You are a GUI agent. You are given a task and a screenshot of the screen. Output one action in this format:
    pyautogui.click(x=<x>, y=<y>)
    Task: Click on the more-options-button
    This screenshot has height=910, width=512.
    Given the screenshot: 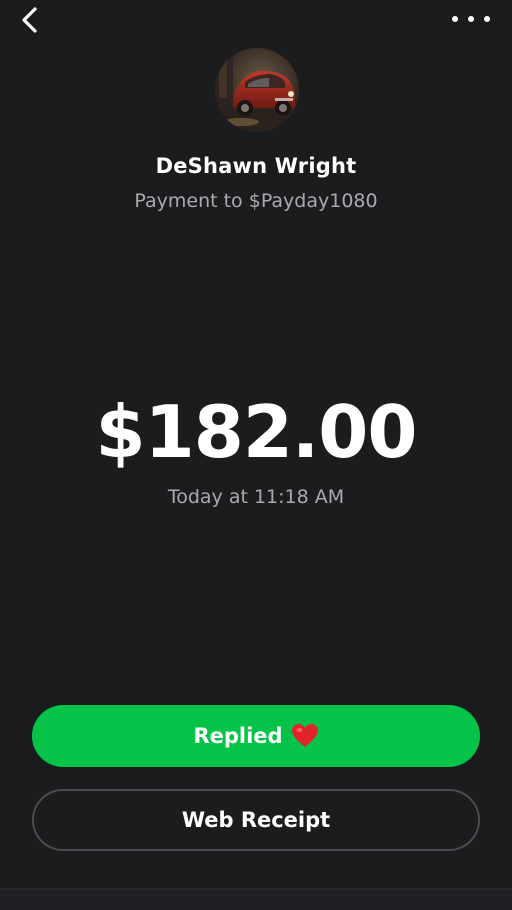 What is the action you would take?
    pyautogui.click(x=471, y=19)
    